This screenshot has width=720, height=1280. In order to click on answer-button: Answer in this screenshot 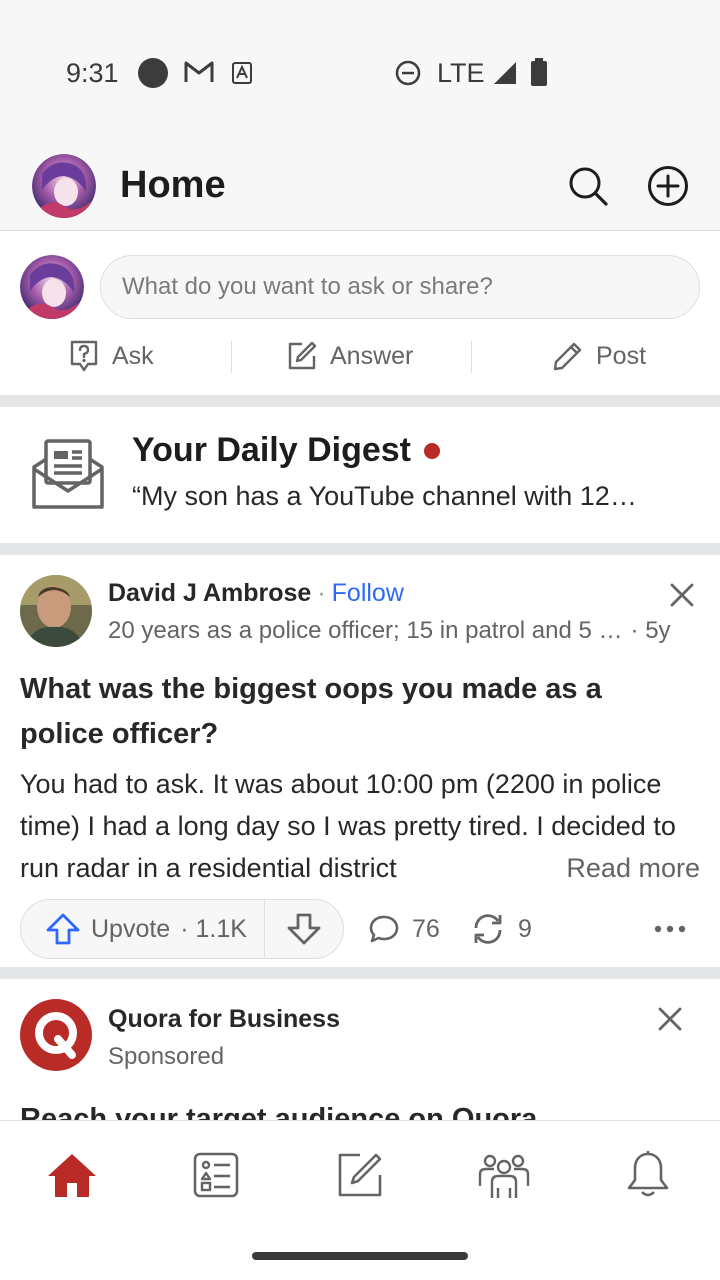, I will do `click(349, 356)`.